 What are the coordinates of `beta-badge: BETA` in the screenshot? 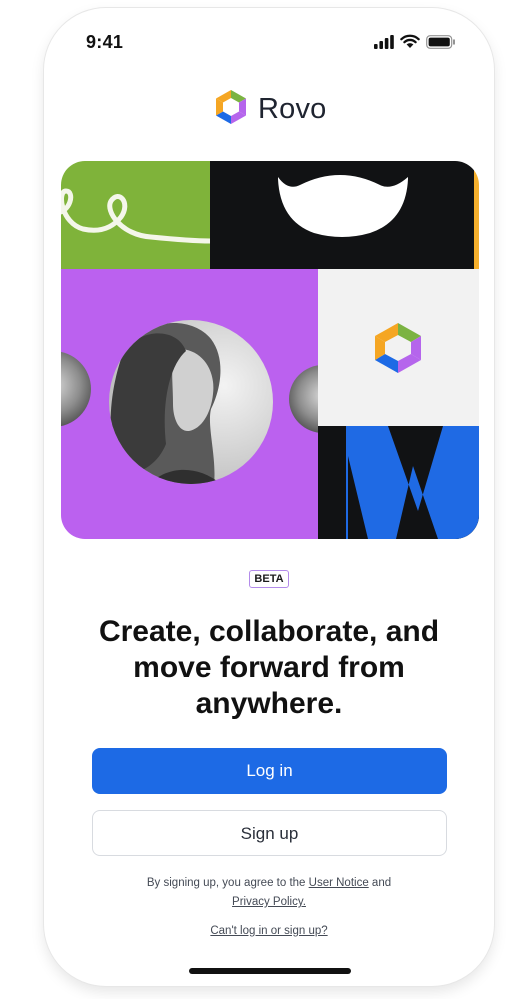 It's located at (269, 579).